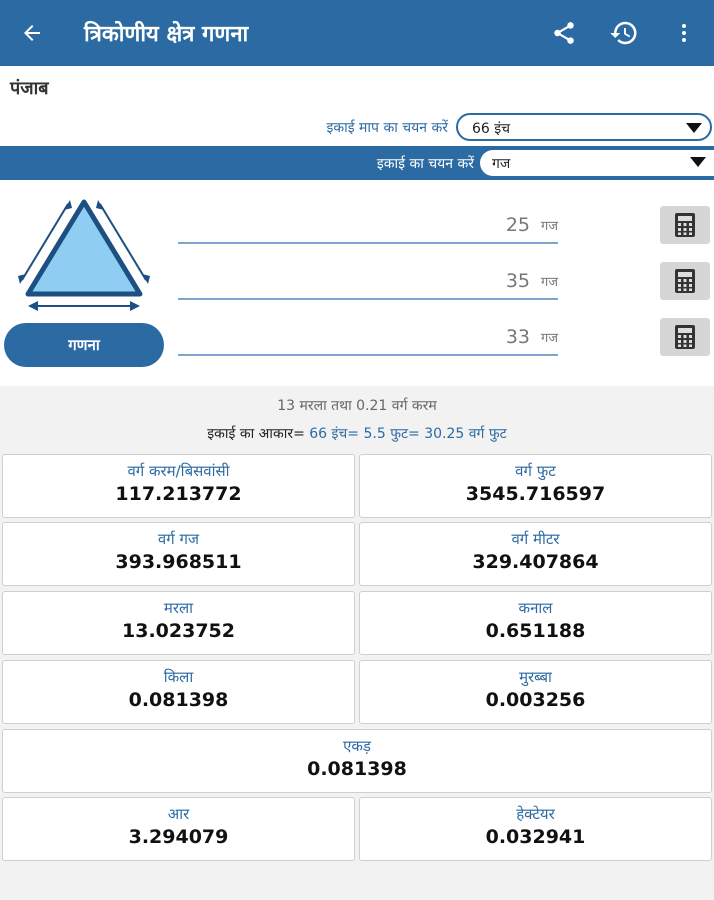 Image resolution: width=714 pixels, height=900 pixels. I want to click on share-button, so click(564, 33).